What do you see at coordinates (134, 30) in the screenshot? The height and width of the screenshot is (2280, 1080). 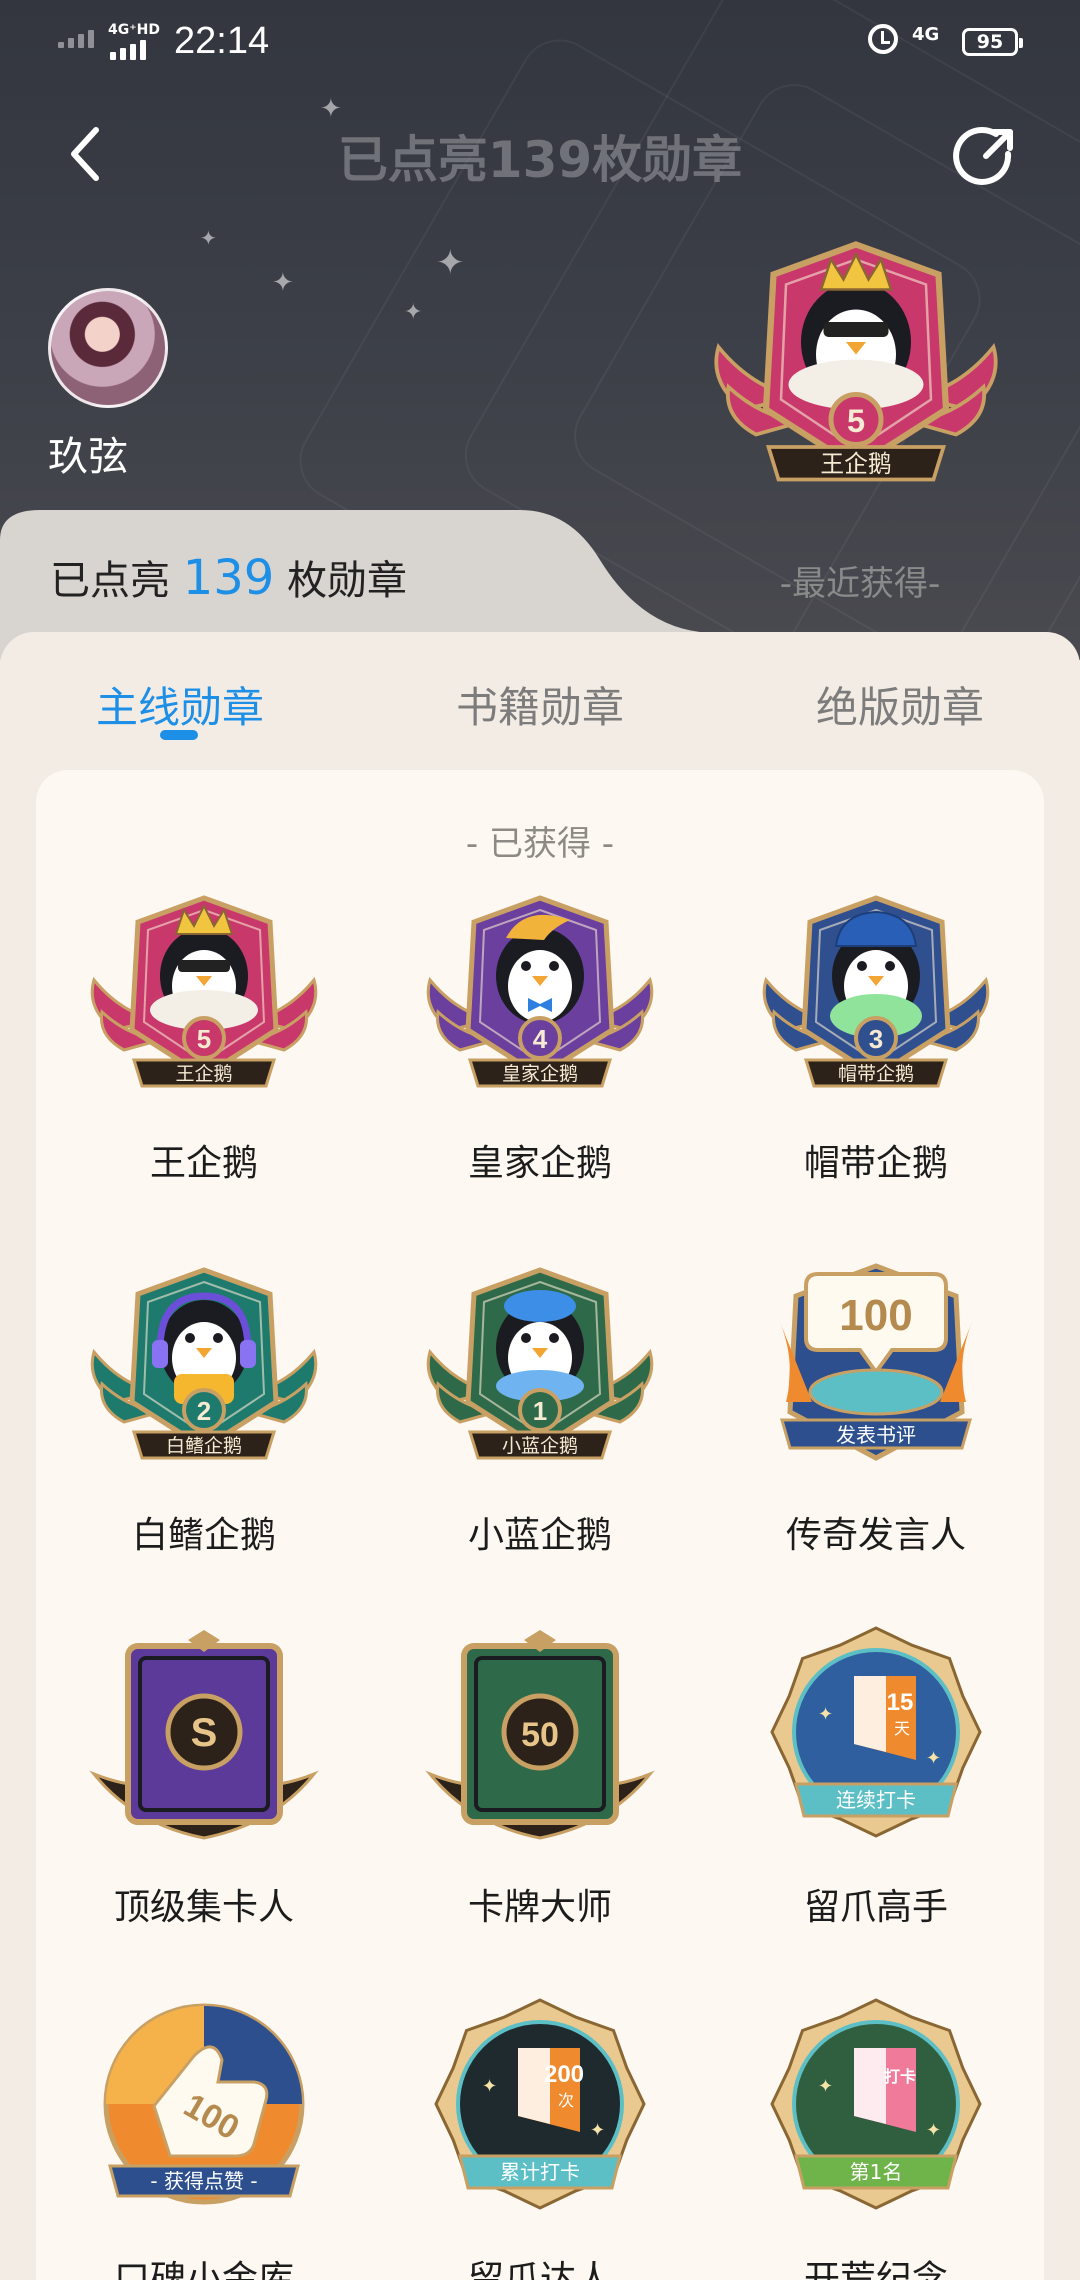 I see `network-label: 4G⁺HD` at bounding box center [134, 30].